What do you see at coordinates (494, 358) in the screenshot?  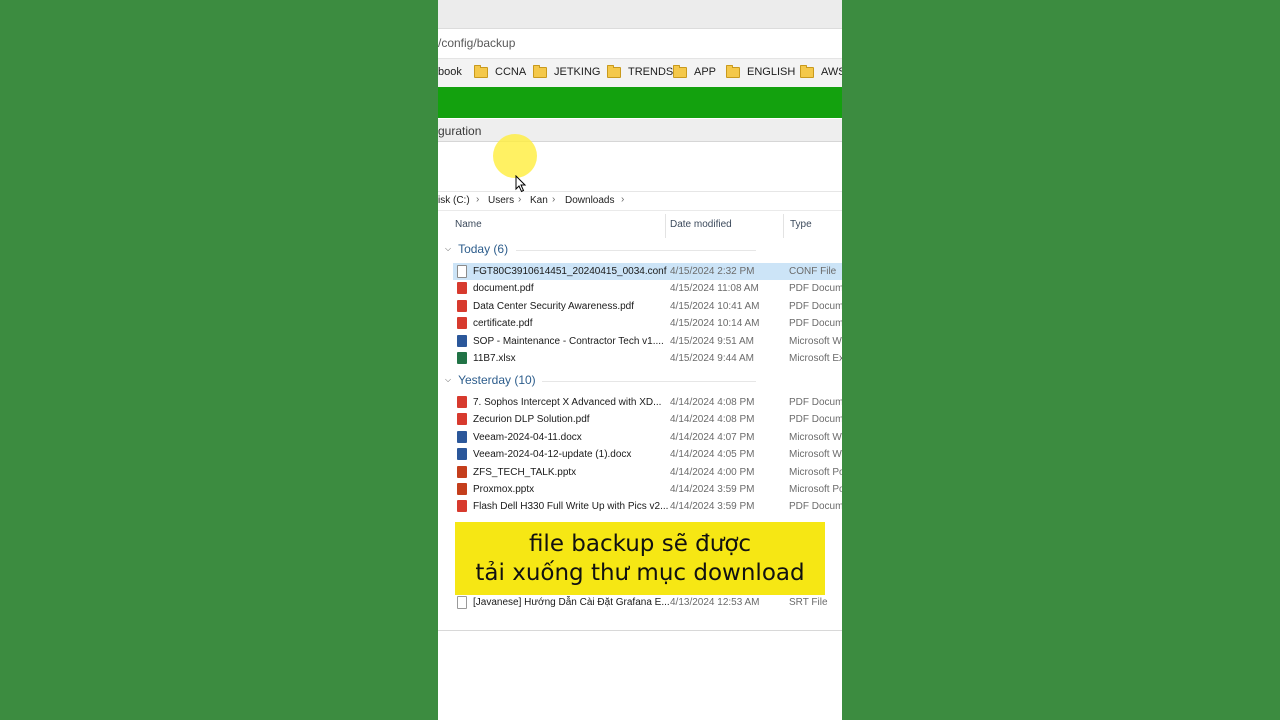 I see `file-name: 11B7.xlsx` at bounding box center [494, 358].